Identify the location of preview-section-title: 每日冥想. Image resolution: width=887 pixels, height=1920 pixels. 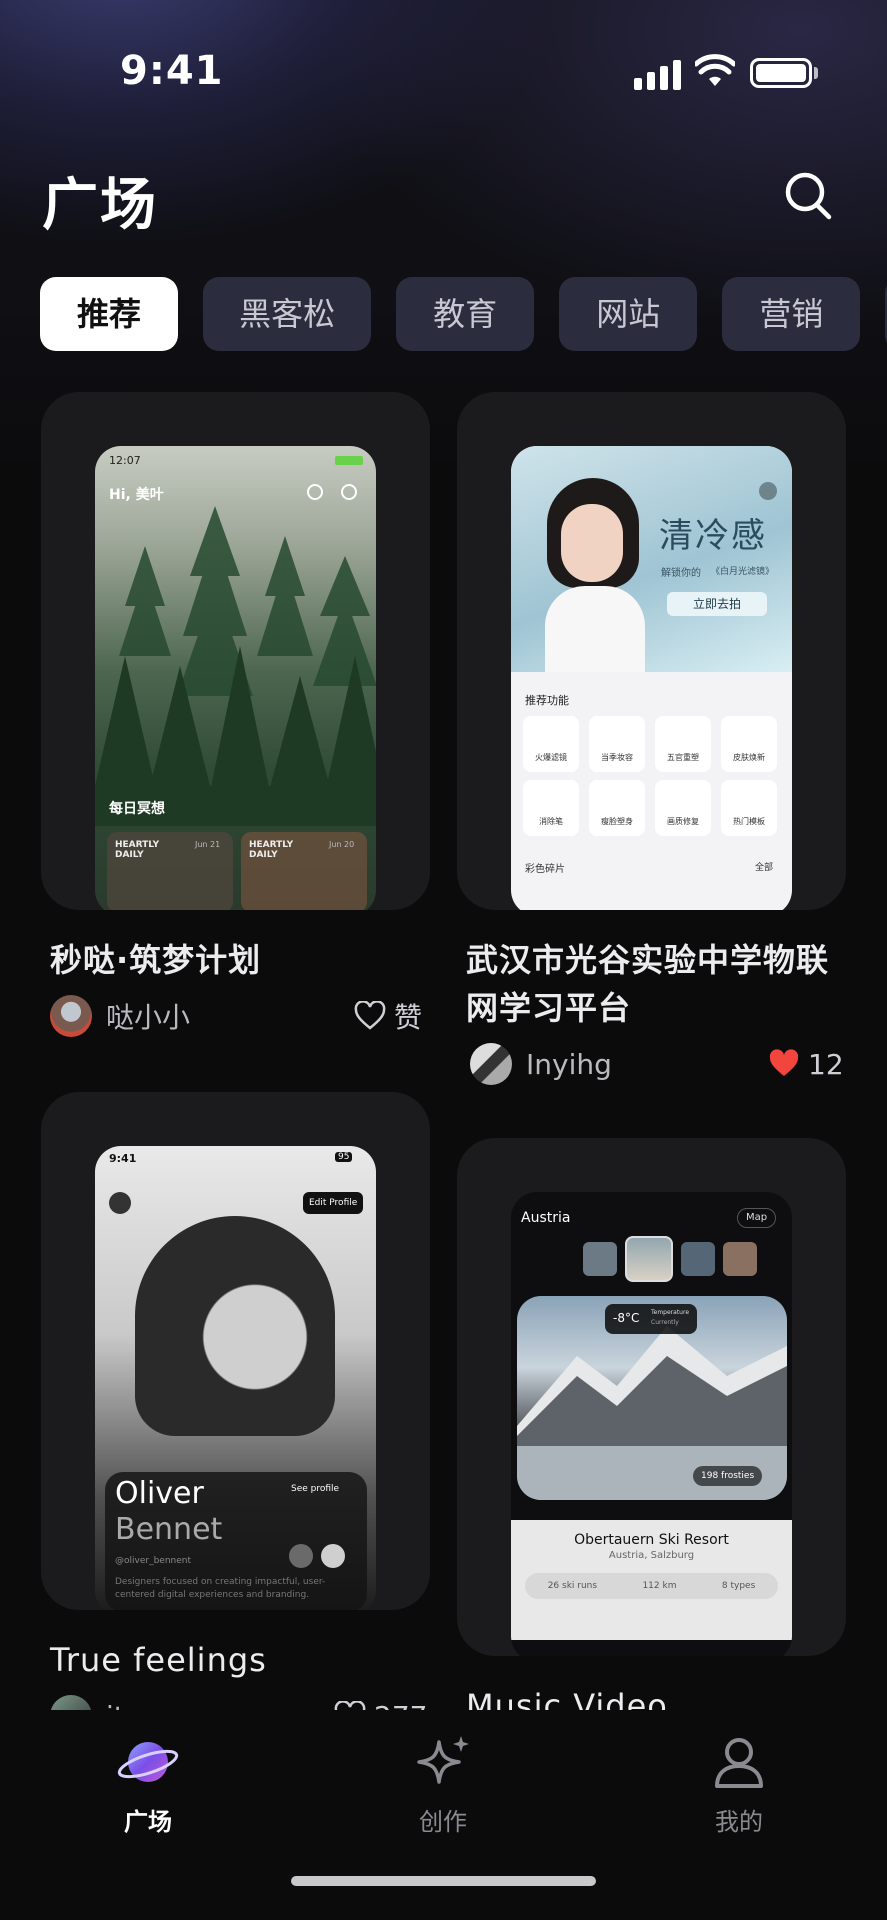
(137, 809).